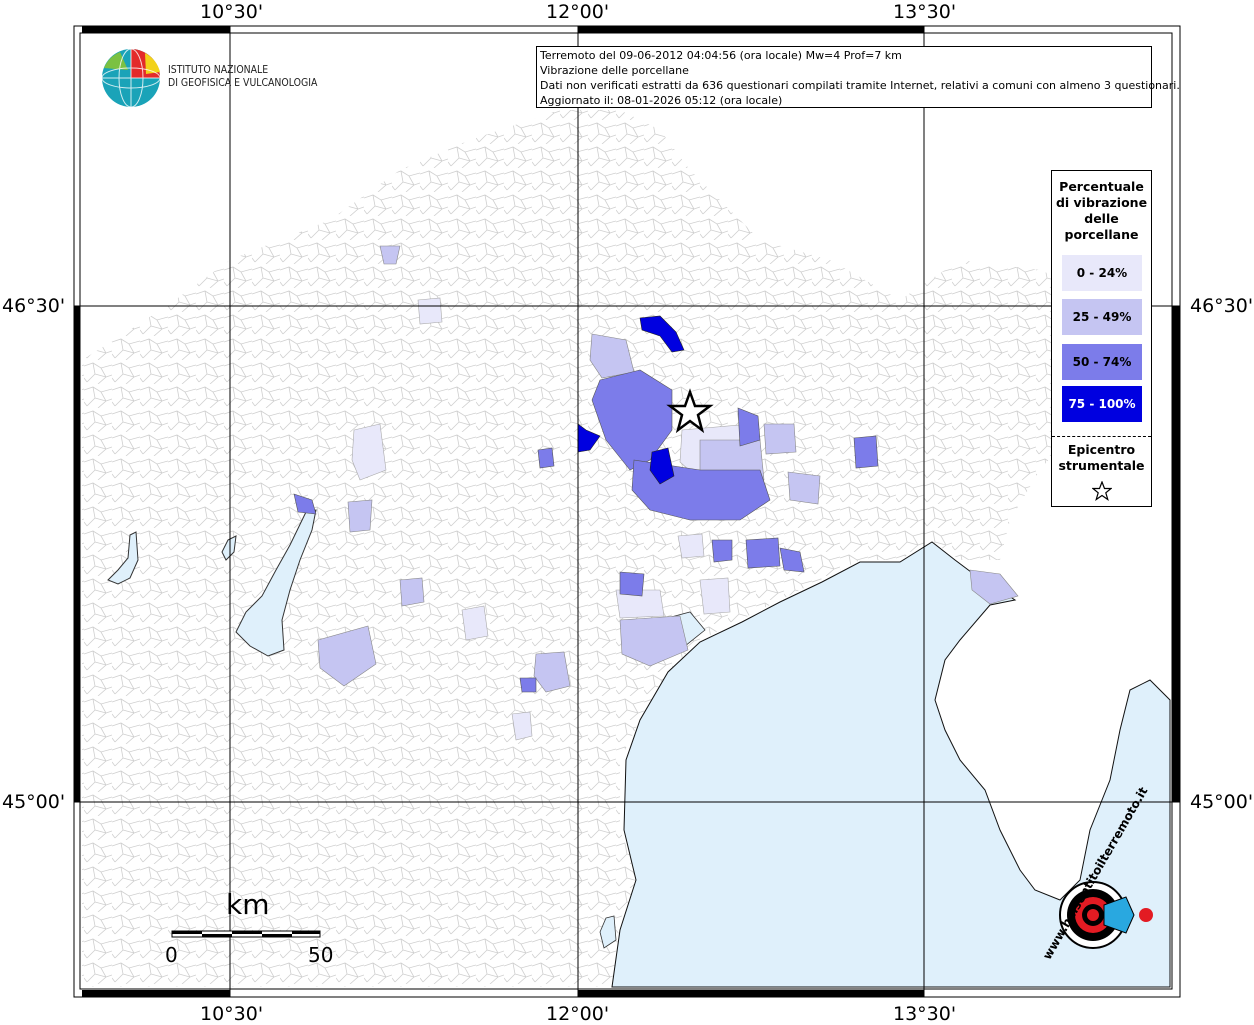 This screenshot has width=1254, height=1025. What do you see at coordinates (614, 70) in the screenshot?
I see `event-info-line2: Vibrazione delle porcellane` at bounding box center [614, 70].